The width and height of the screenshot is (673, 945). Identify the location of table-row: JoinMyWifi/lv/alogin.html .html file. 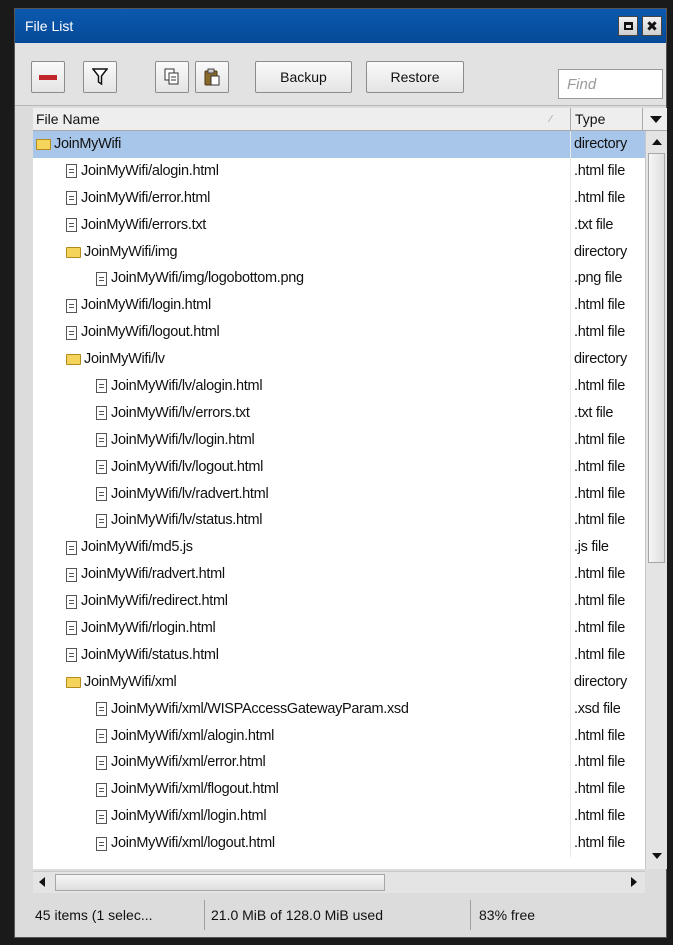
(339, 386).